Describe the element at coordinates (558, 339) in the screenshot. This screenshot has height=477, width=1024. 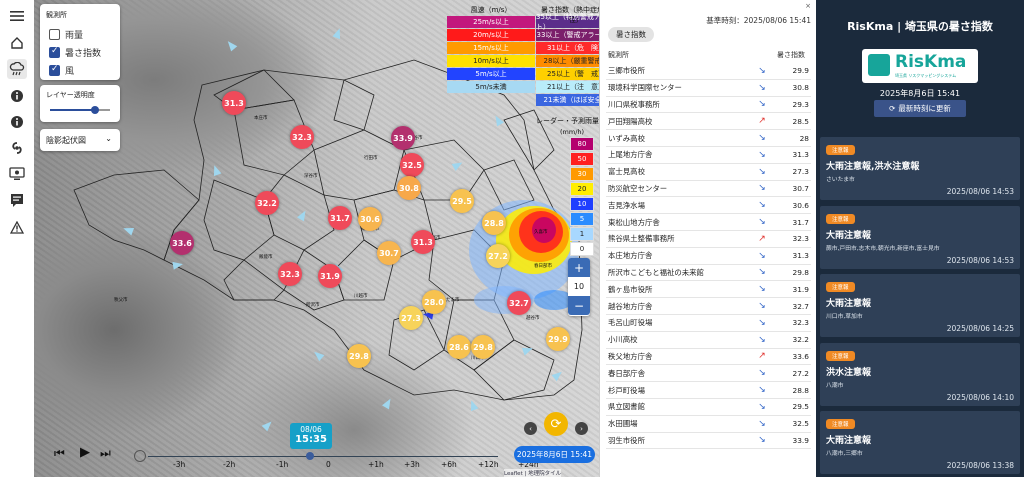
I see `heat-index-marker: 29.9` at that location.